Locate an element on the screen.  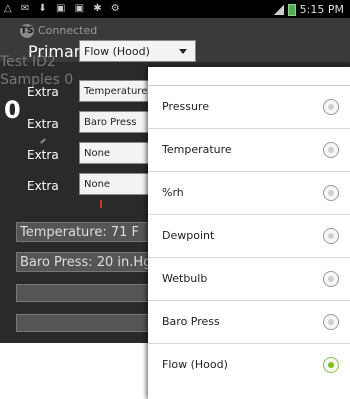
option-label: Pressure is located at coordinates (185, 106).